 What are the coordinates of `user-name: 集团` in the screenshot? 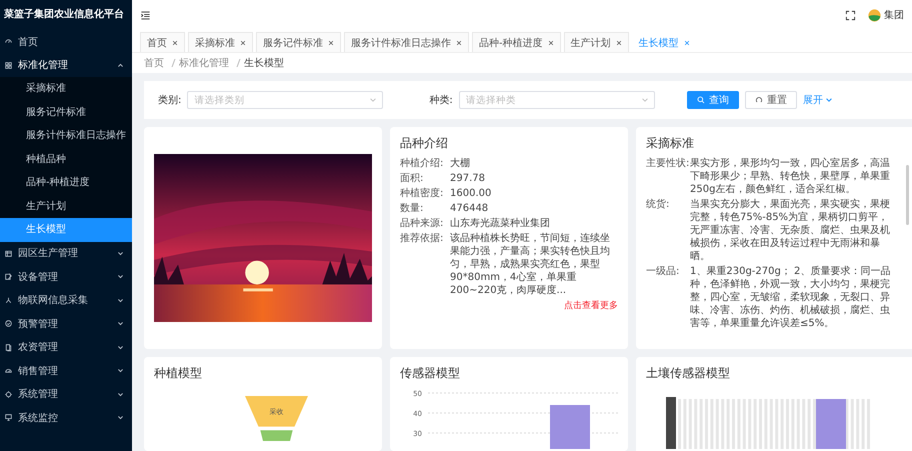 It's located at (894, 15).